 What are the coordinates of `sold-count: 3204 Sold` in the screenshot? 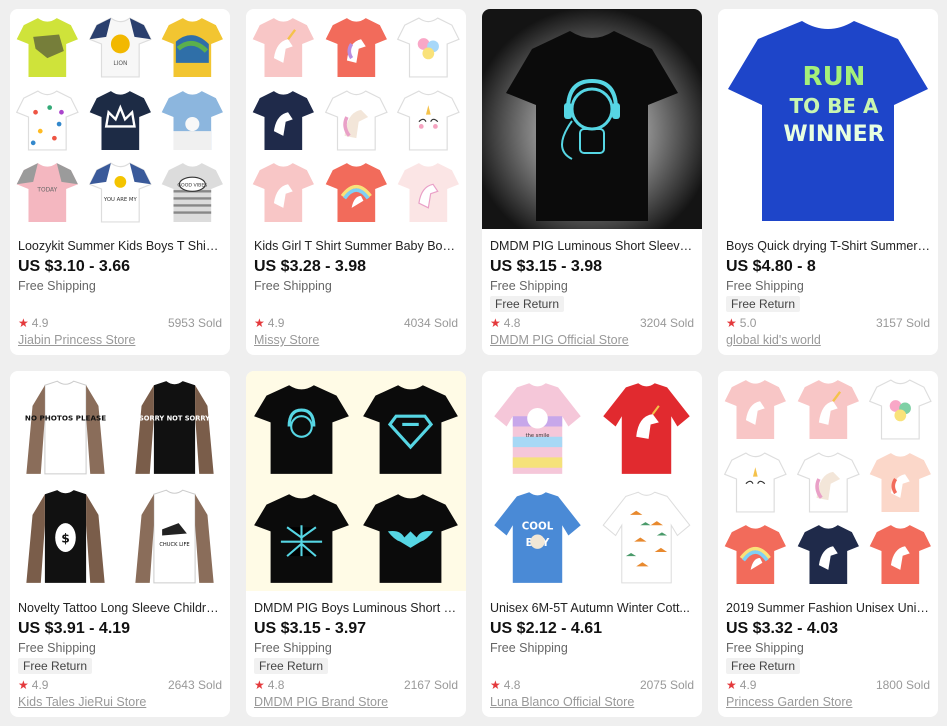 It's located at (666, 323).